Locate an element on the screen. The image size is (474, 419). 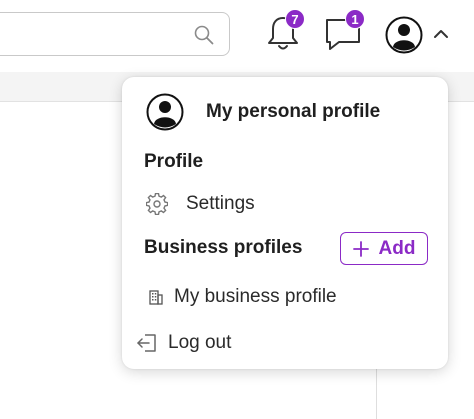
gear-icon is located at coordinates (157, 204).